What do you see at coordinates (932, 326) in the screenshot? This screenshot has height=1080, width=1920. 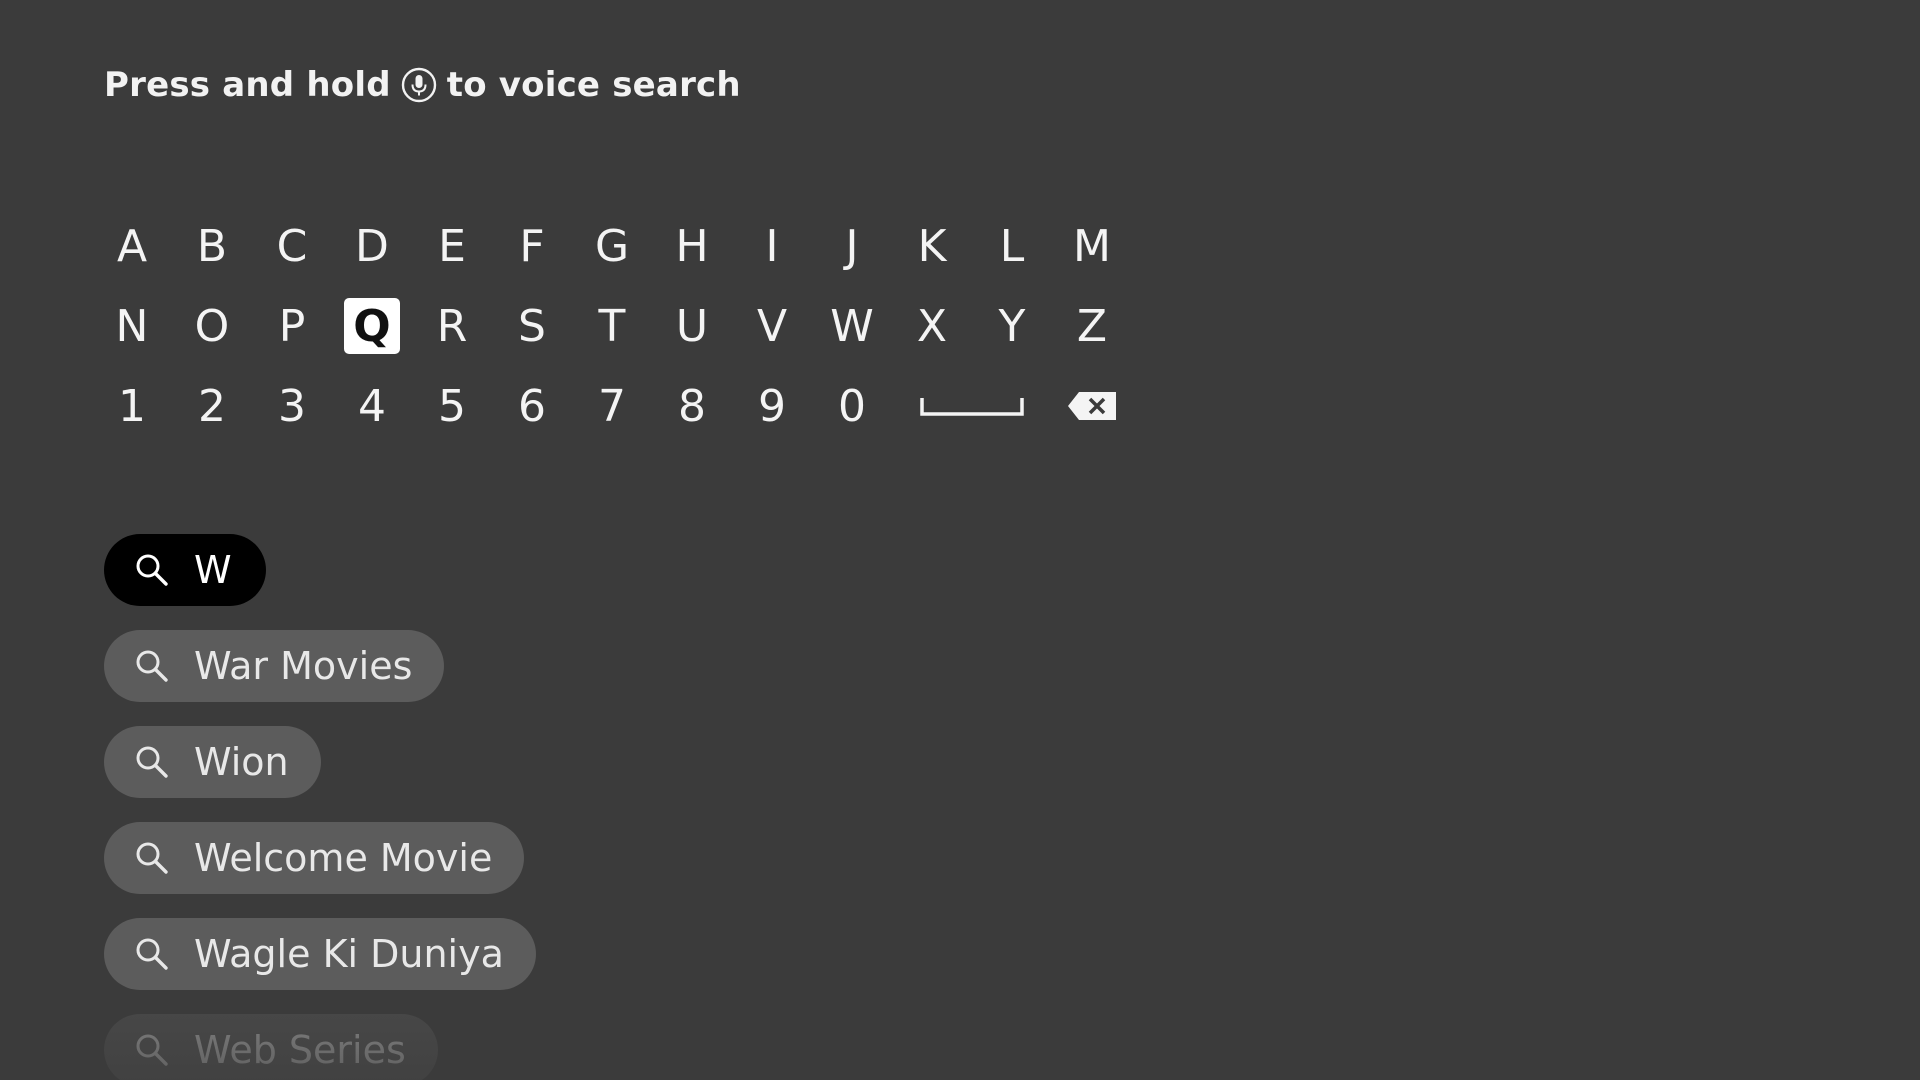 I see `key-x: X` at bounding box center [932, 326].